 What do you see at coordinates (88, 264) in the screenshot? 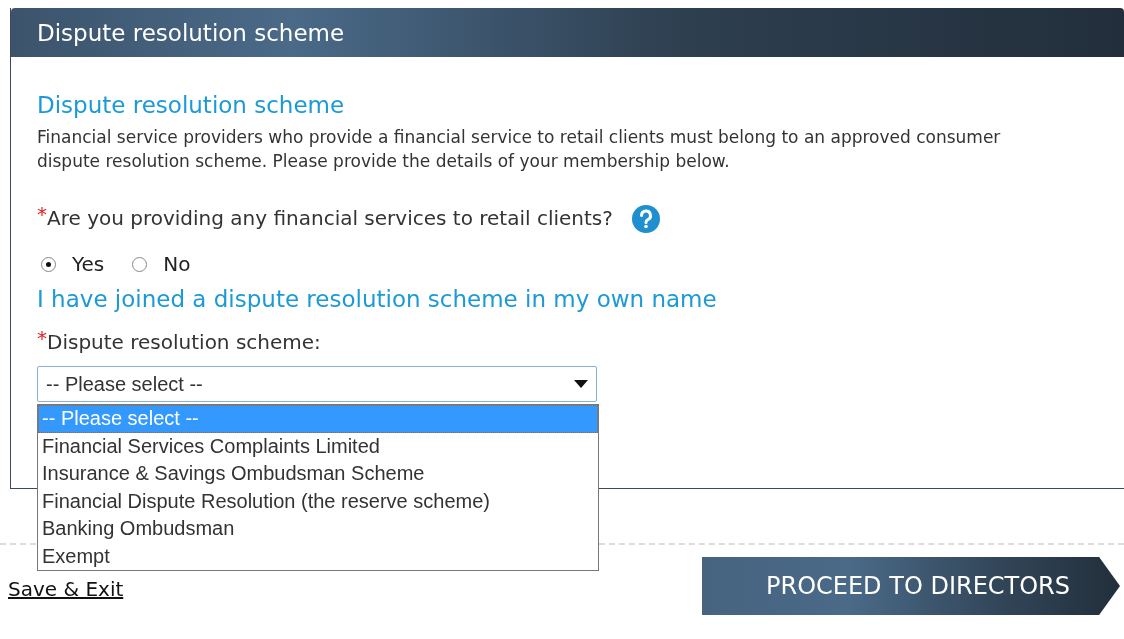
I see `radio-label: Yes` at bounding box center [88, 264].